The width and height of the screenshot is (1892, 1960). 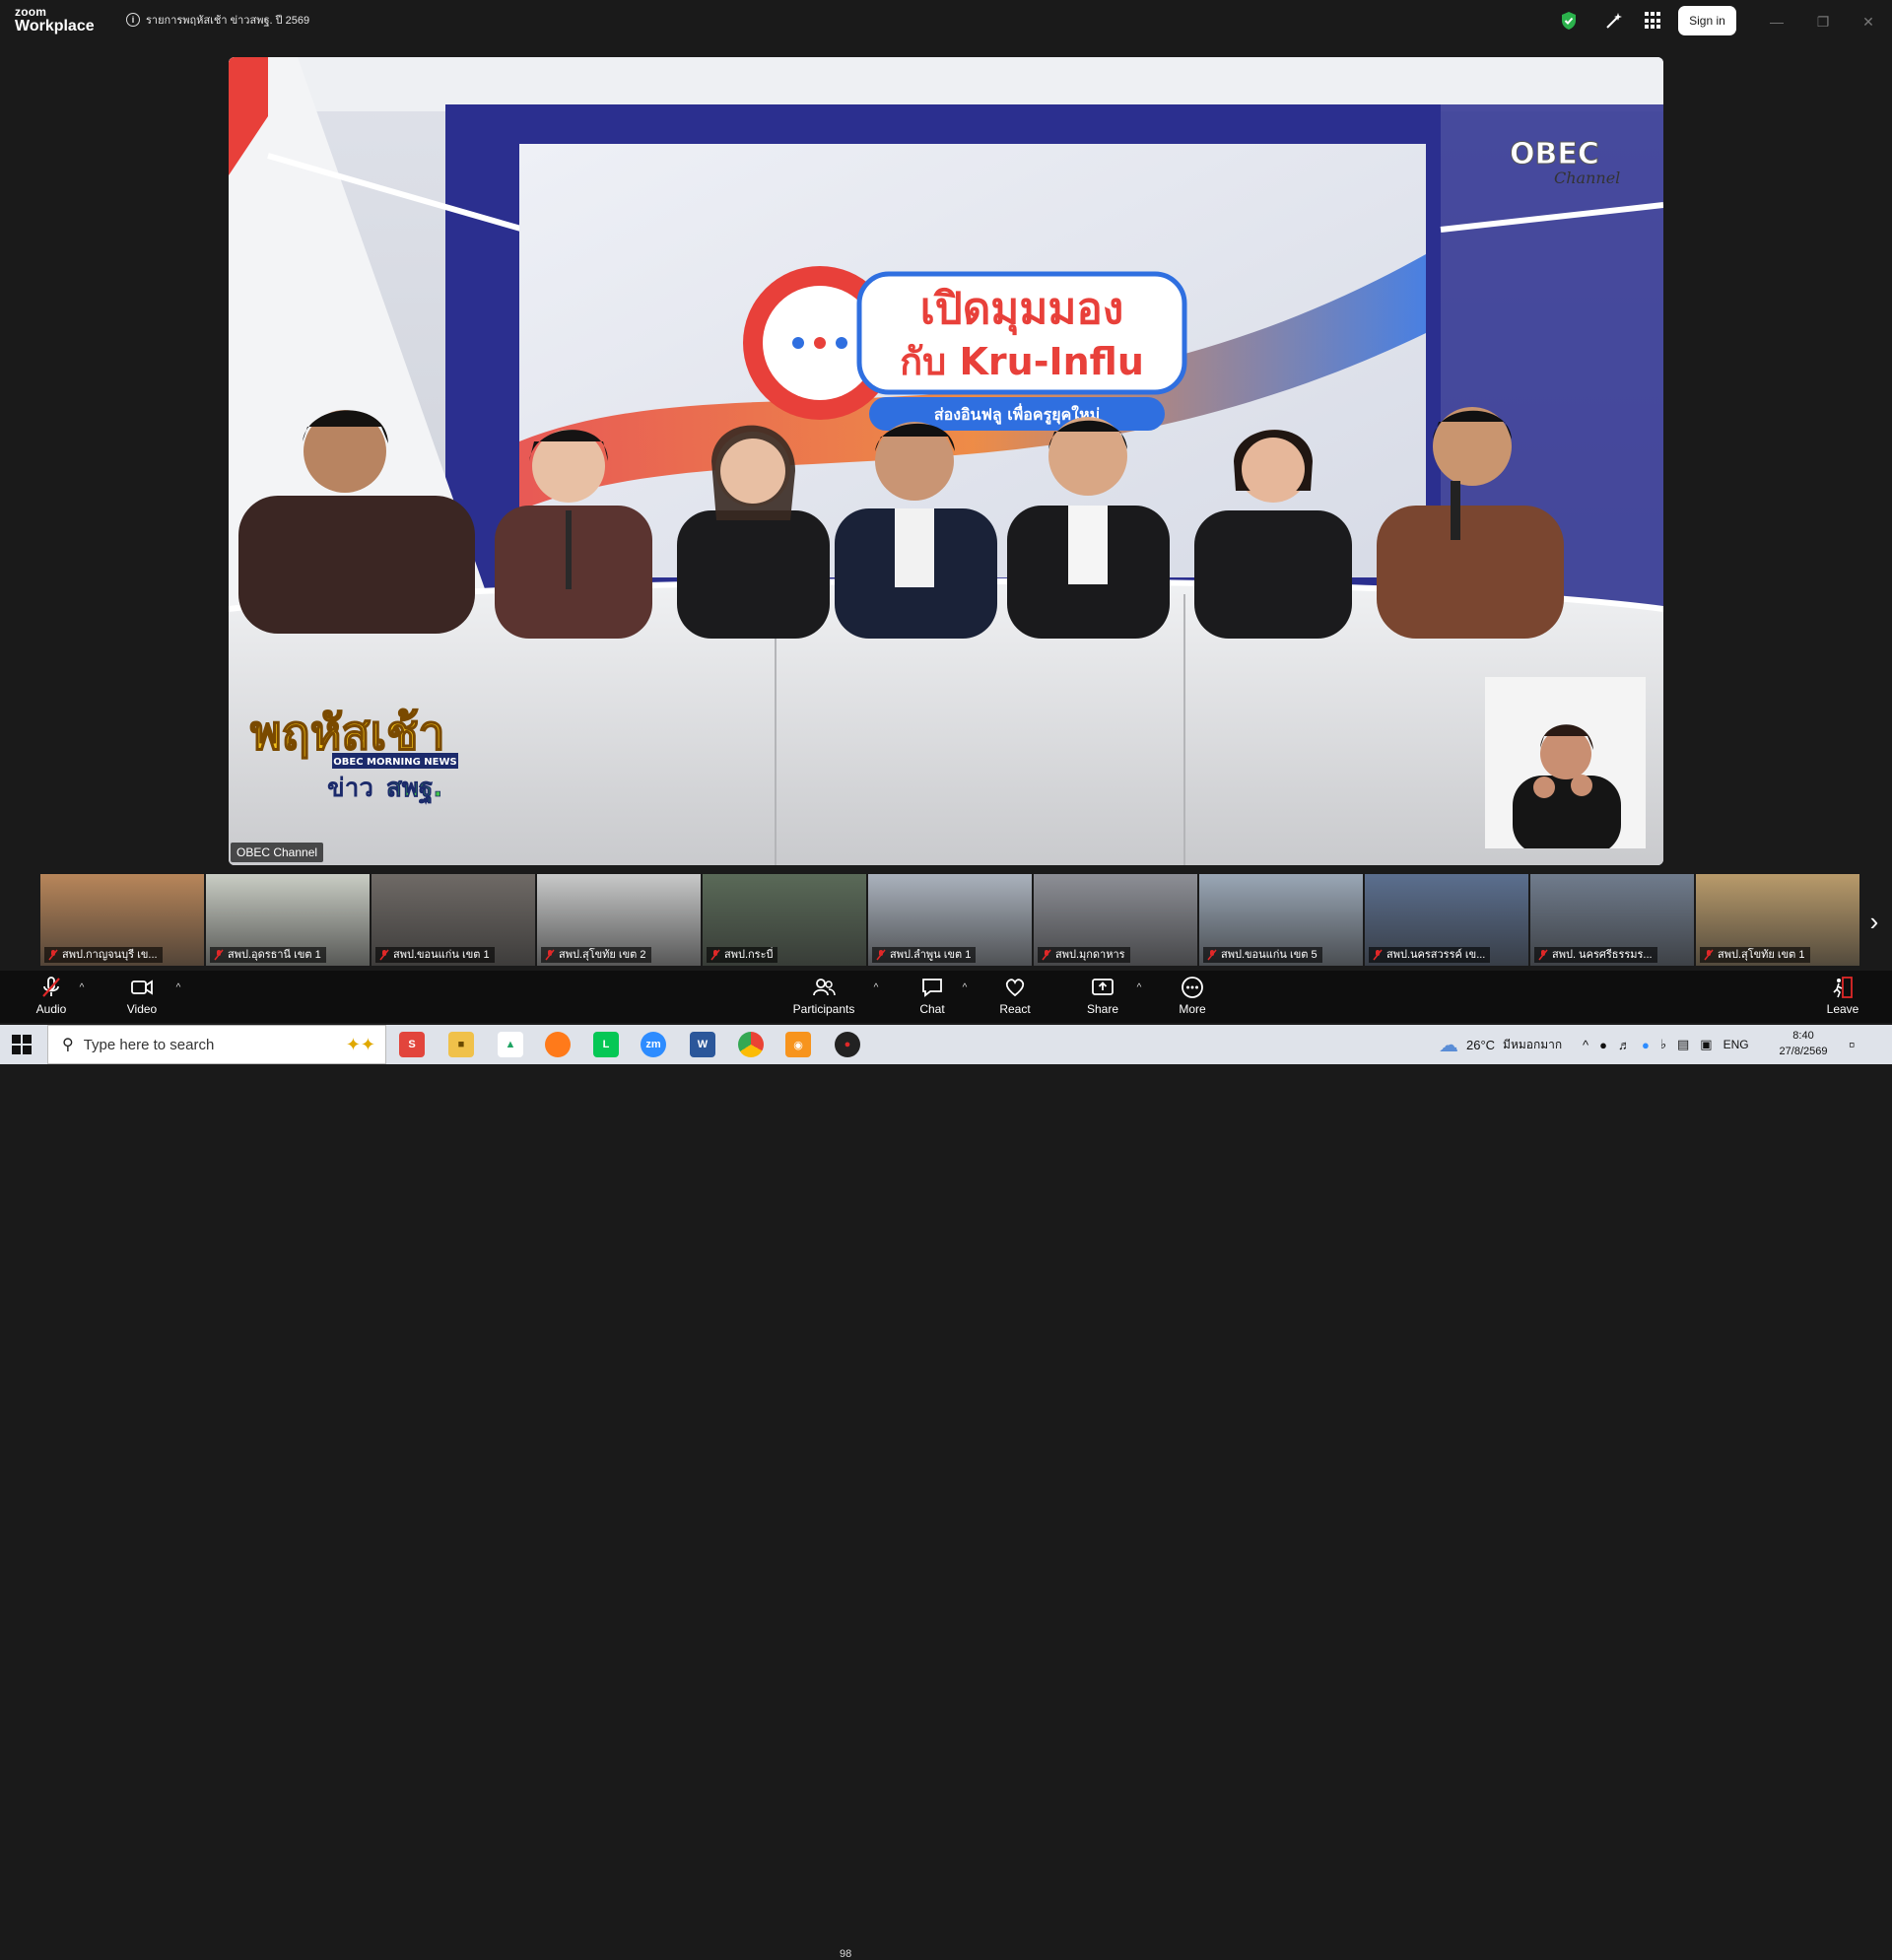 I want to click on gallery-tile: สพป.ขอนแก่น เขต 1, so click(x=453, y=920).